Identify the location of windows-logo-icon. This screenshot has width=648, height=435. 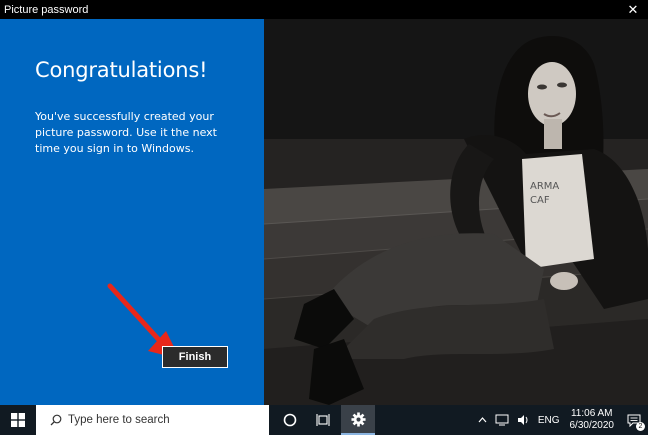
(18, 420).